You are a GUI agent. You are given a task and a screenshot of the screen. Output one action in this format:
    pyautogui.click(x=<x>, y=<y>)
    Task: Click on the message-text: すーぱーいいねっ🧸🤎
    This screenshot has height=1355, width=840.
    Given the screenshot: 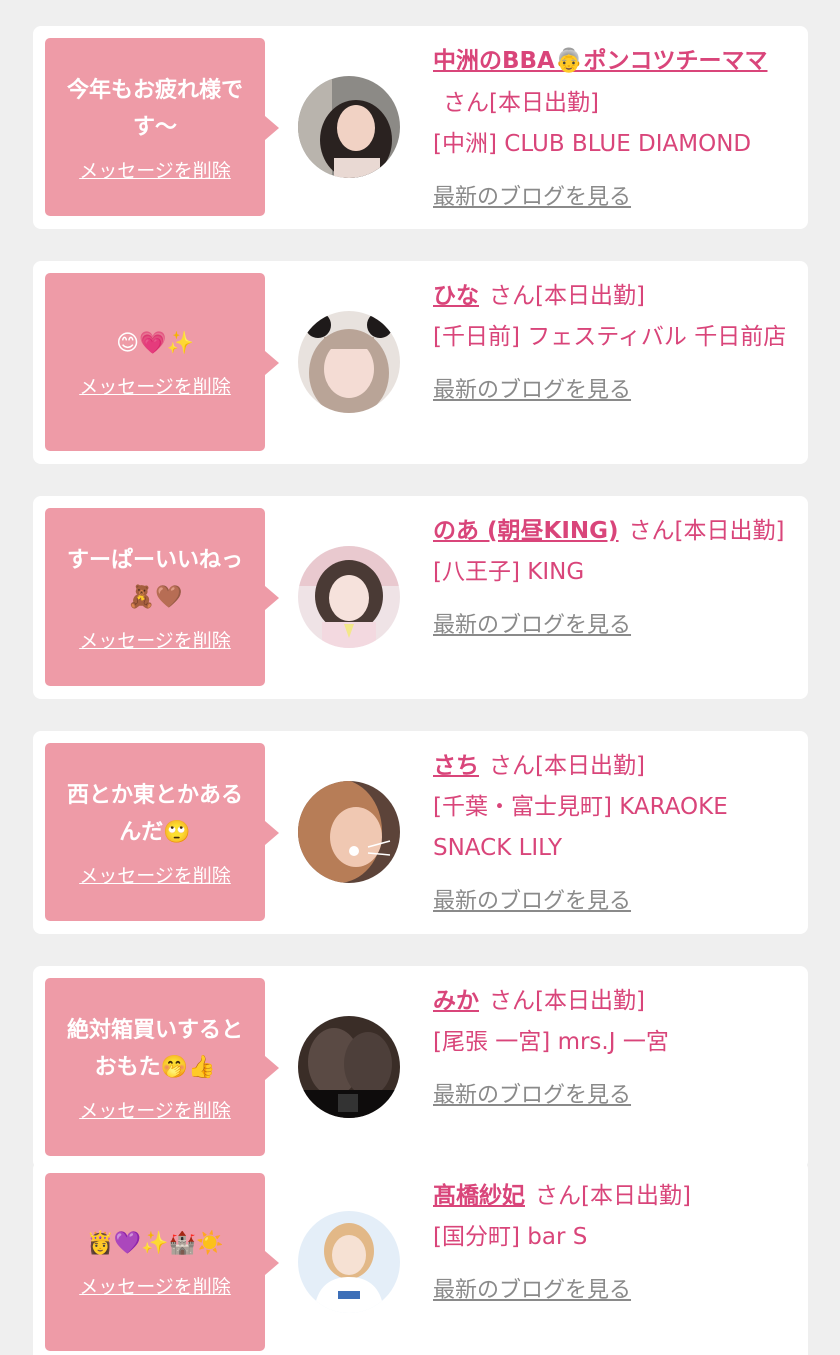 What is the action you would take?
    pyautogui.click(x=154, y=578)
    